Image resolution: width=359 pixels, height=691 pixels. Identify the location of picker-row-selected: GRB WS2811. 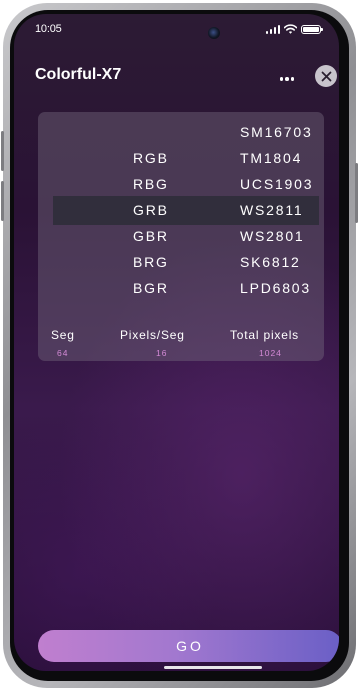
(186, 210).